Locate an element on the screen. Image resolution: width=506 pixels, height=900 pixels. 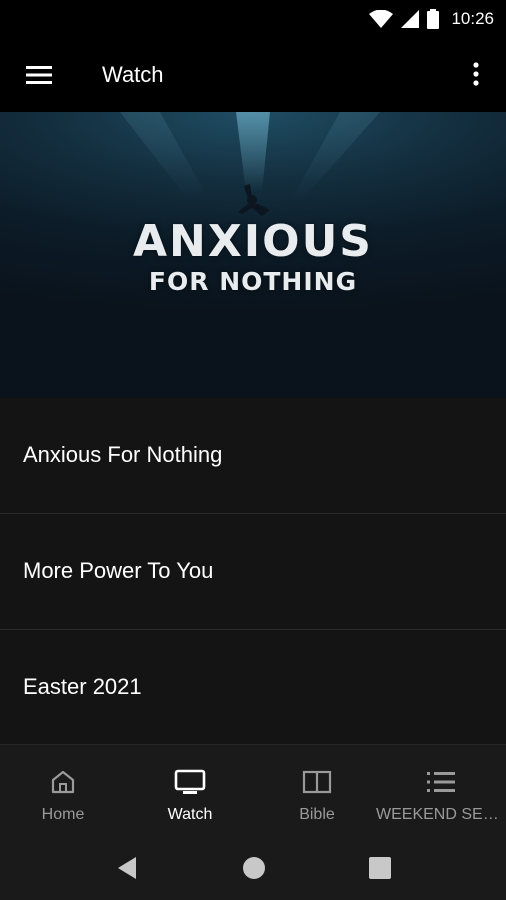
system-nav is located at coordinates (253, 870).